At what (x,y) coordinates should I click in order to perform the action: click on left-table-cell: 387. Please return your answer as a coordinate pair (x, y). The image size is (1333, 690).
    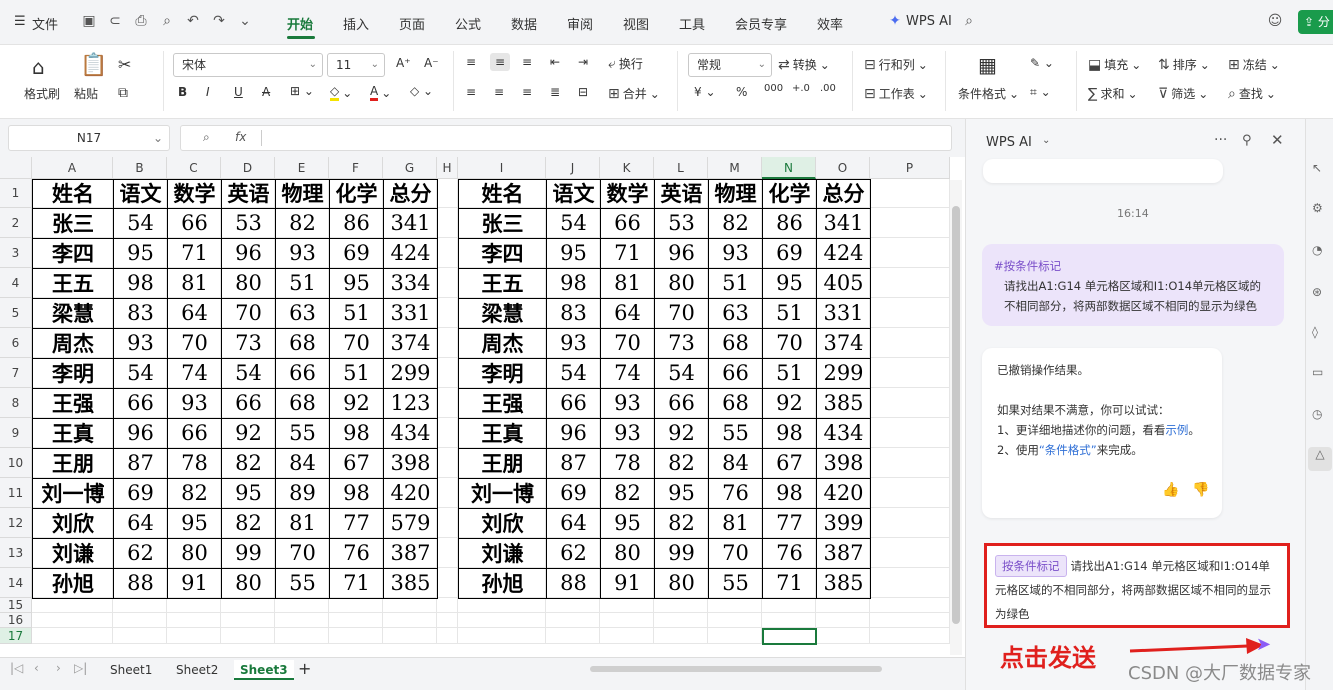
    Looking at the image, I should click on (410, 553).